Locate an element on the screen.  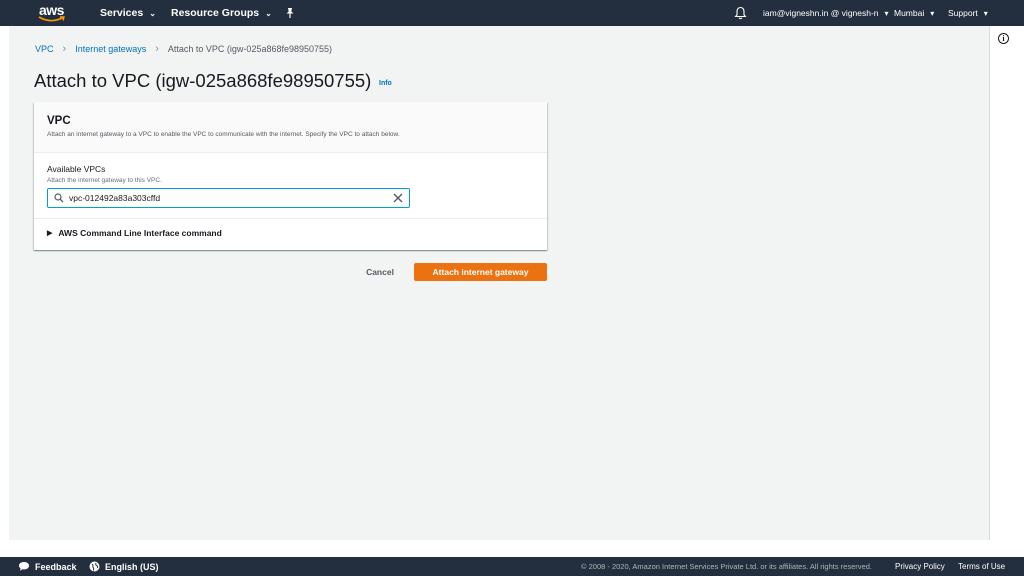
pin-icon is located at coordinates (290, 13).